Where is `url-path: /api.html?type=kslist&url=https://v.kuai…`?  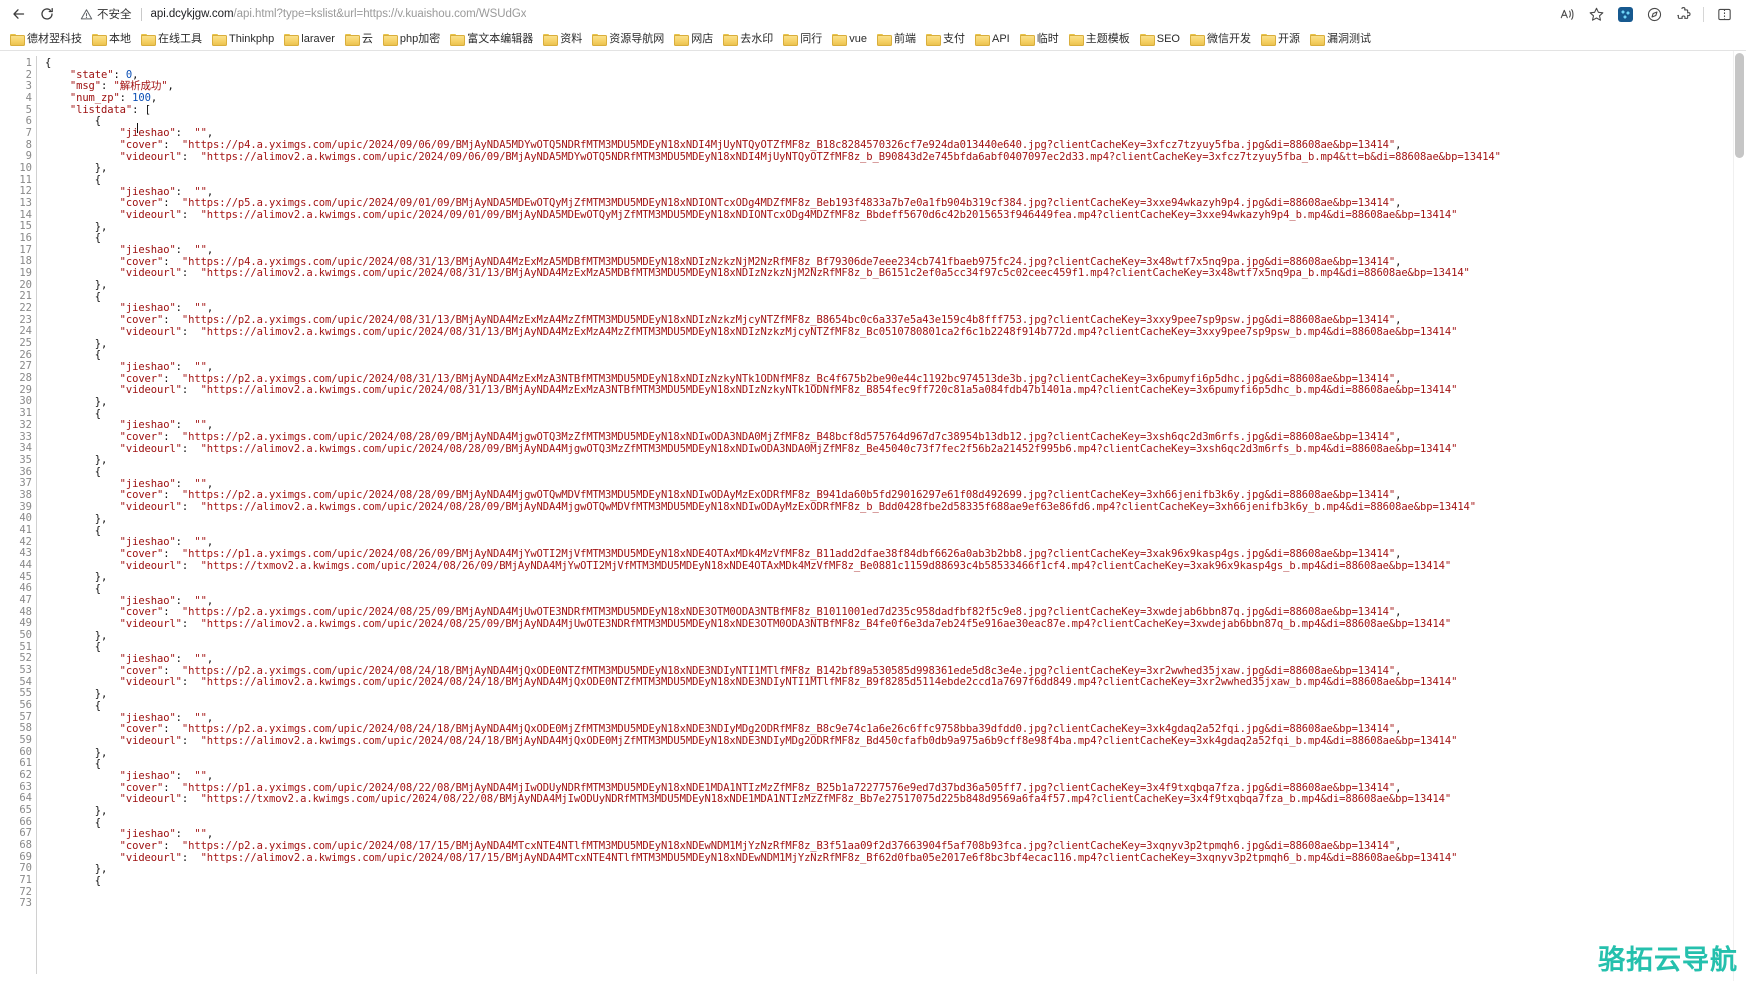 url-path: /api.html?type=kslist&url=https://v.kuai… is located at coordinates (380, 14).